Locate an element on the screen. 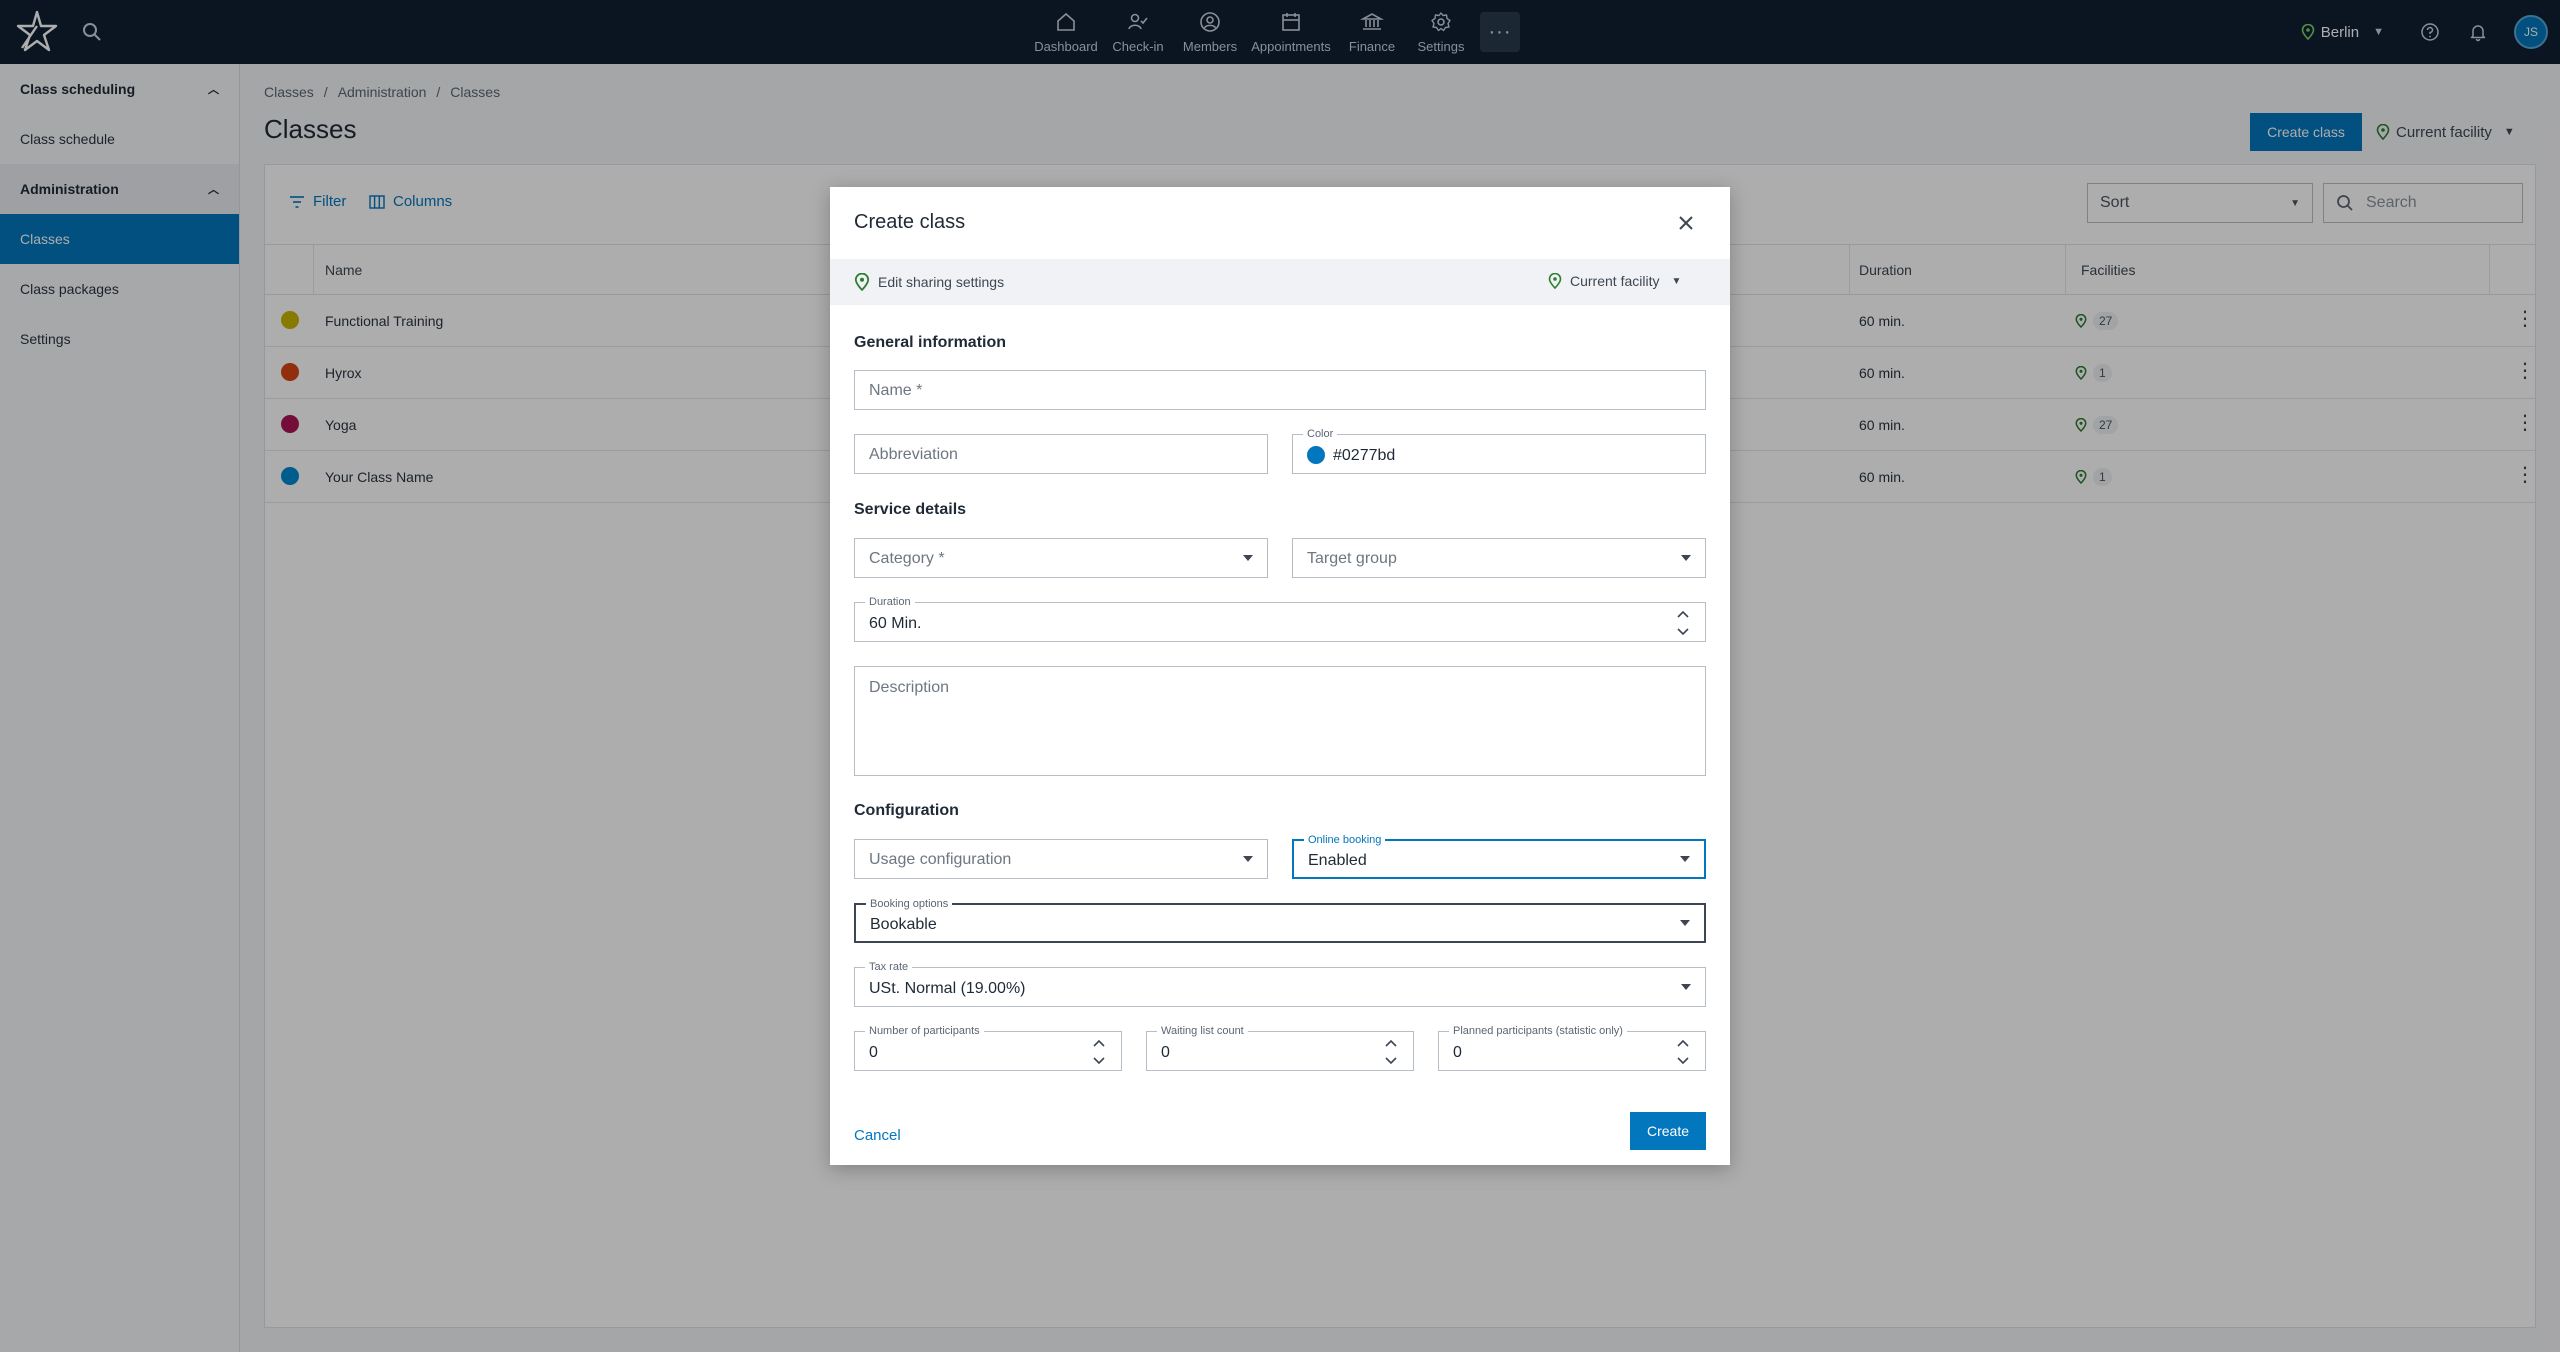 This screenshot has width=2560, height=1352. usage-configuration-select: Usage configuration is located at coordinates (1061, 859).